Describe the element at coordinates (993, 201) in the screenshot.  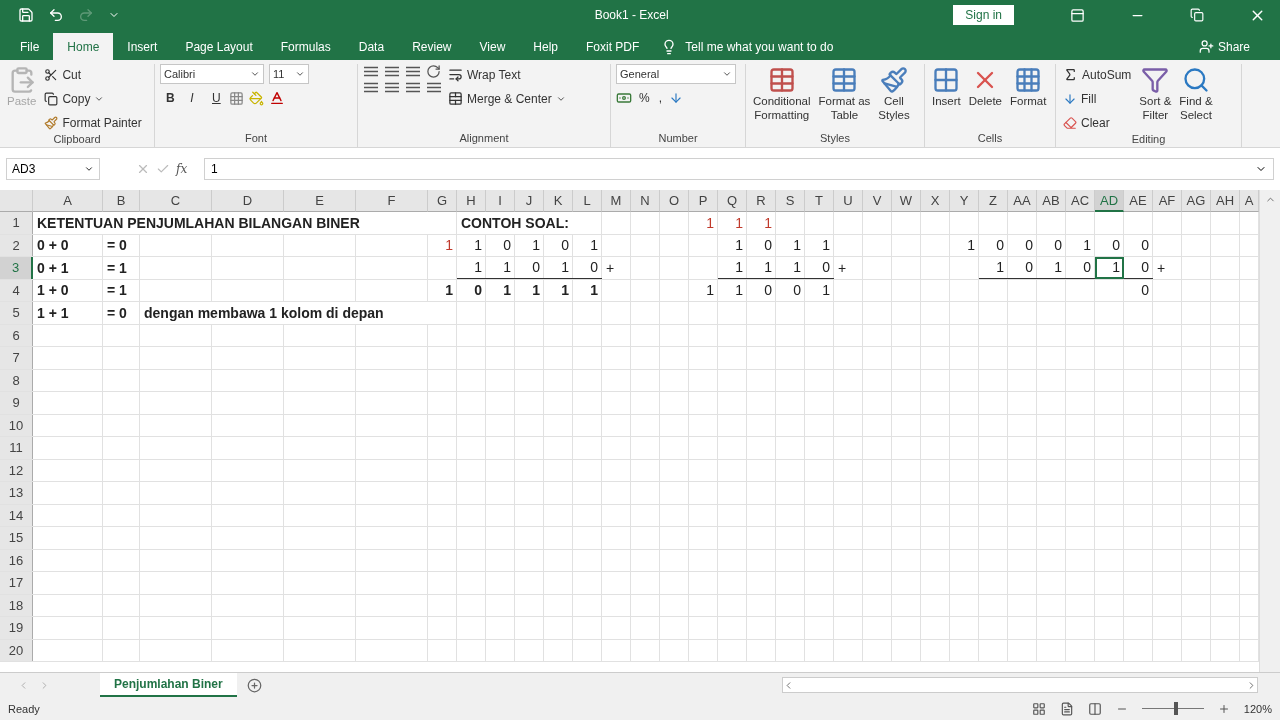
I see `column-header: Z` at that location.